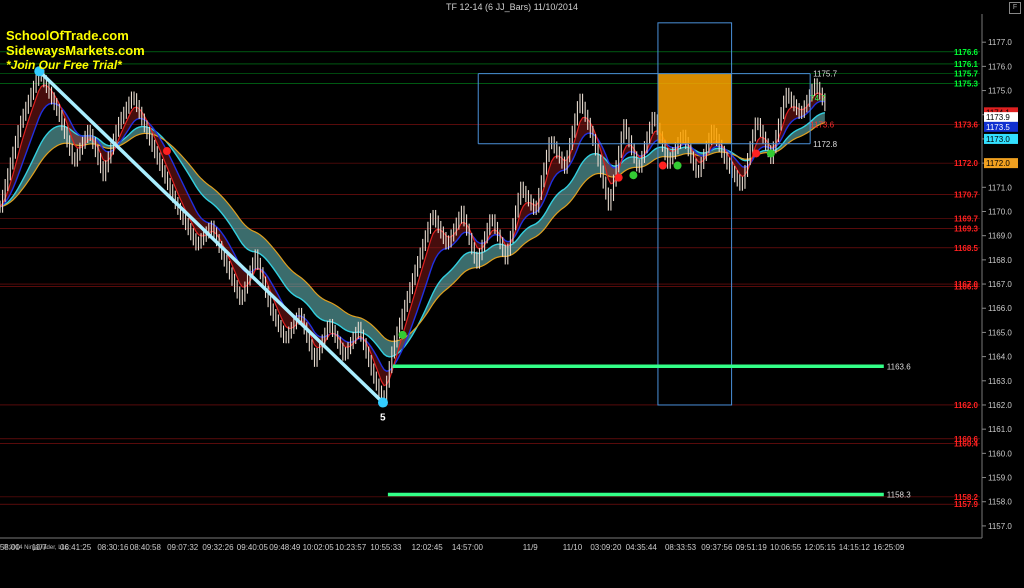 The width and height of the screenshot is (1024, 588). What do you see at coordinates (113, 547) in the screenshot?
I see `x-tick-label: 08:30:16` at bounding box center [113, 547].